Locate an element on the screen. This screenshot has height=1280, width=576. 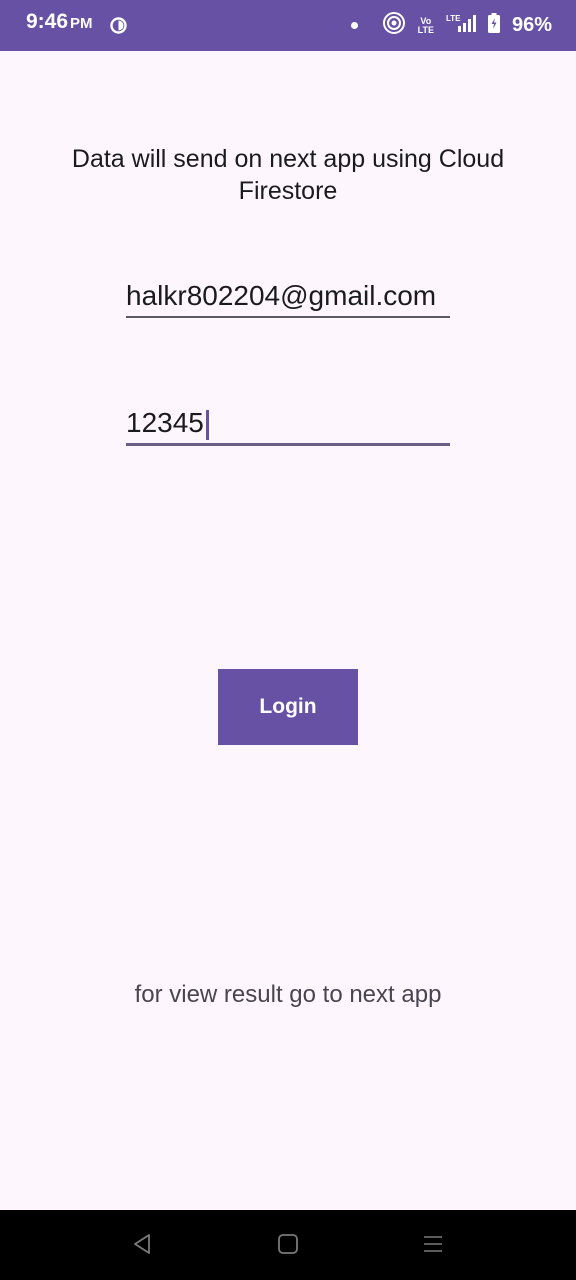
notification-app-icon is located at coordinates (118, 28).